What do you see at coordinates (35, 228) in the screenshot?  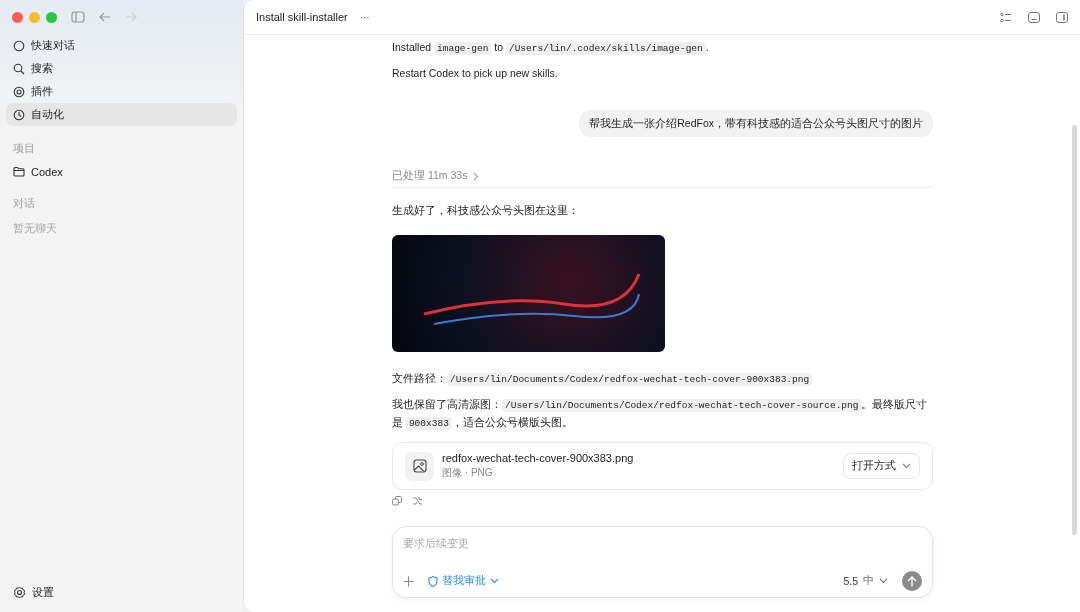 I see `empty-chats-text: 暂无聊天` at bounding box center [35, 228].